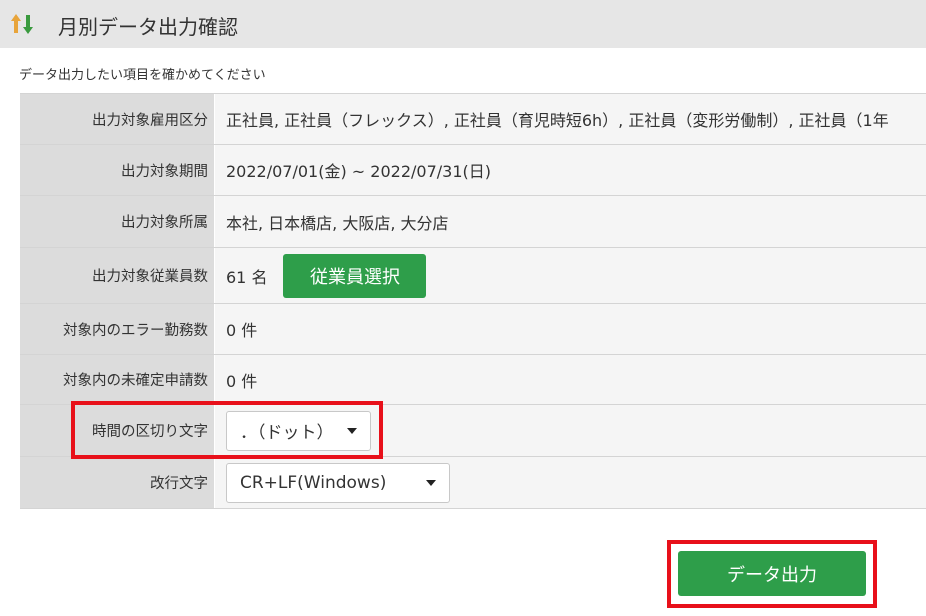 The width and height of the screenshot is (926, 616). Describe the element at coordinates (117, 329) in the screenshot. I see `row-label: 対象内のエラー勤務数` at that location.